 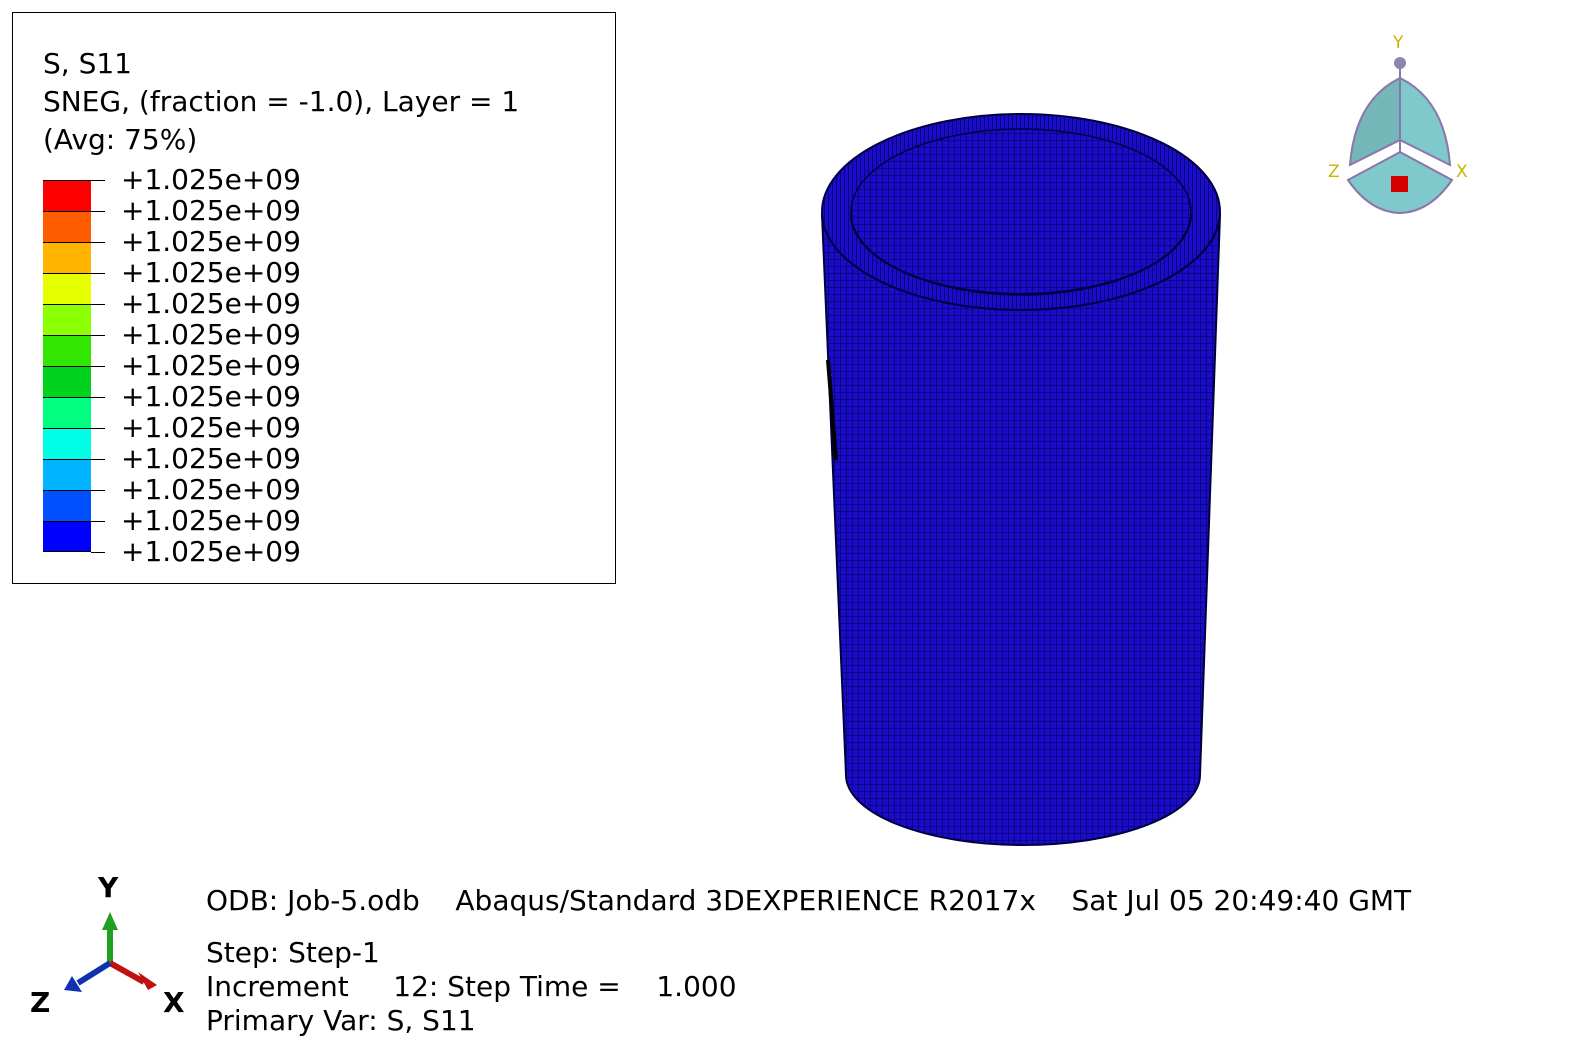 What do you see at coordinates (471, 986) in the screenshot?
I see `increment-info-line: Increment 12: Step Time = 1.000` at bounding box center [471, 986].